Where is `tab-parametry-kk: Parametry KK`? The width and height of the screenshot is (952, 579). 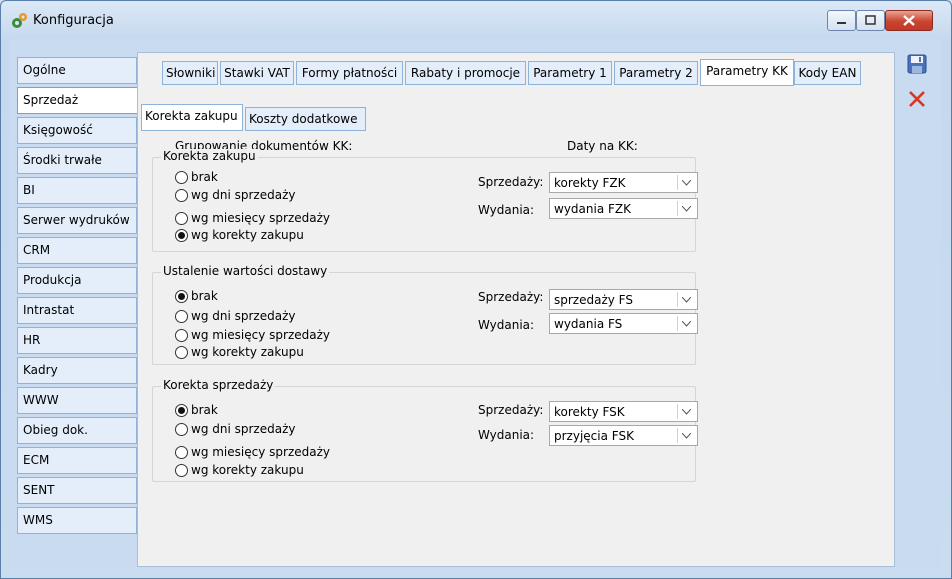 tab-parametry-kk: Parametry KK is located at coordinates (747, 72).